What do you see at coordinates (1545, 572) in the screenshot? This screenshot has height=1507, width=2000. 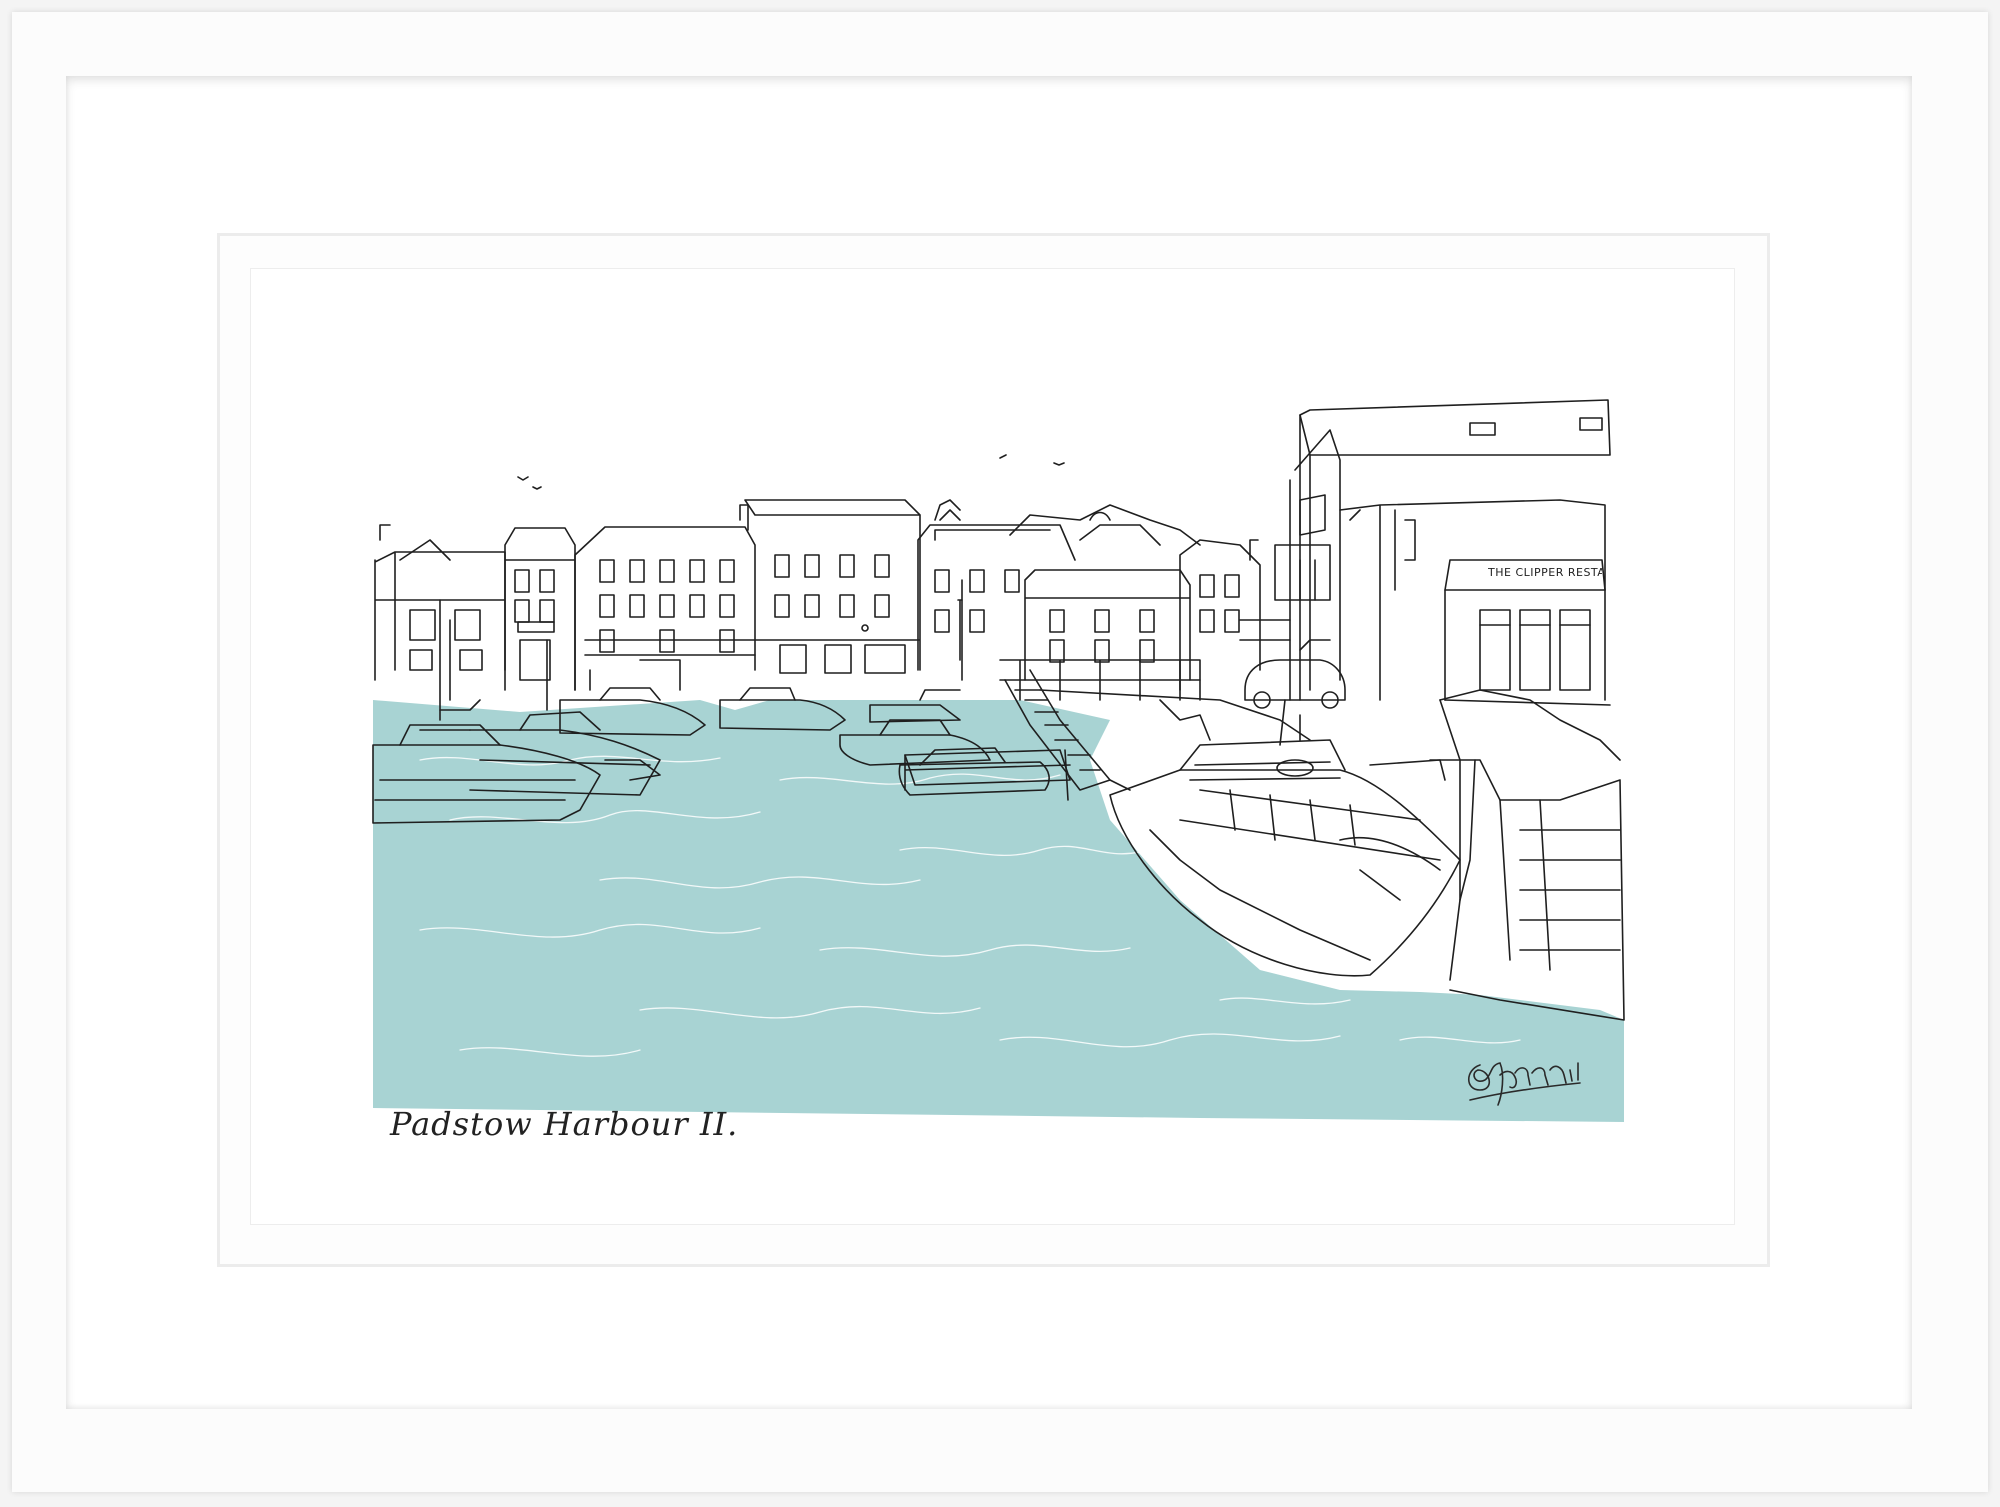 I see `shop-sign: THE CLIPPER RESTAURANT` at bounding box center [1545, 572].